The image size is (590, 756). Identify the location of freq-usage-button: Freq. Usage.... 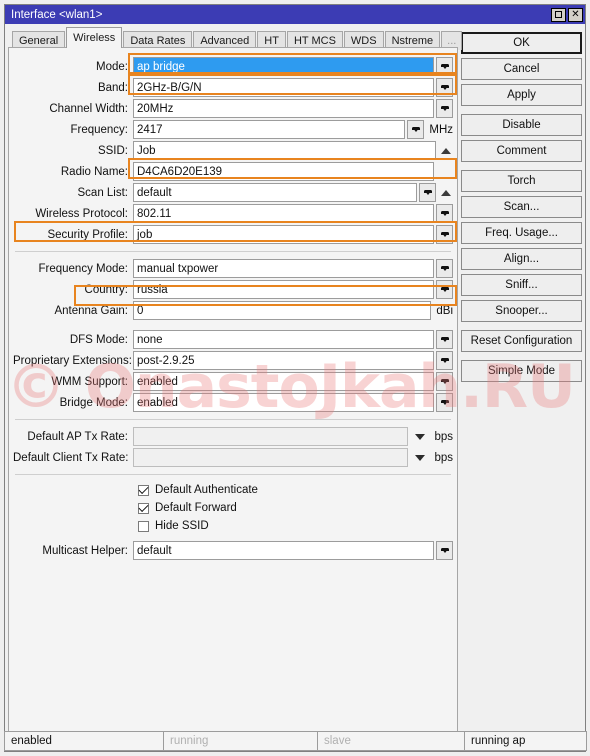
(521, 233).